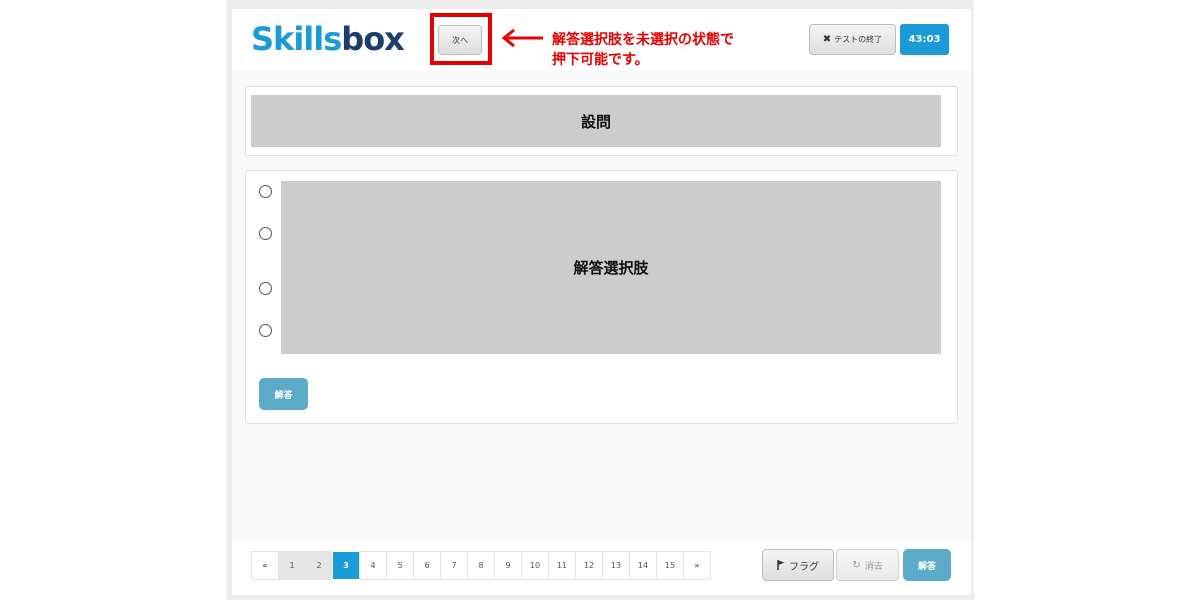 This screenshot has height=600, width=1200. I want to click on page-button-13: 13, so click(616, 565).